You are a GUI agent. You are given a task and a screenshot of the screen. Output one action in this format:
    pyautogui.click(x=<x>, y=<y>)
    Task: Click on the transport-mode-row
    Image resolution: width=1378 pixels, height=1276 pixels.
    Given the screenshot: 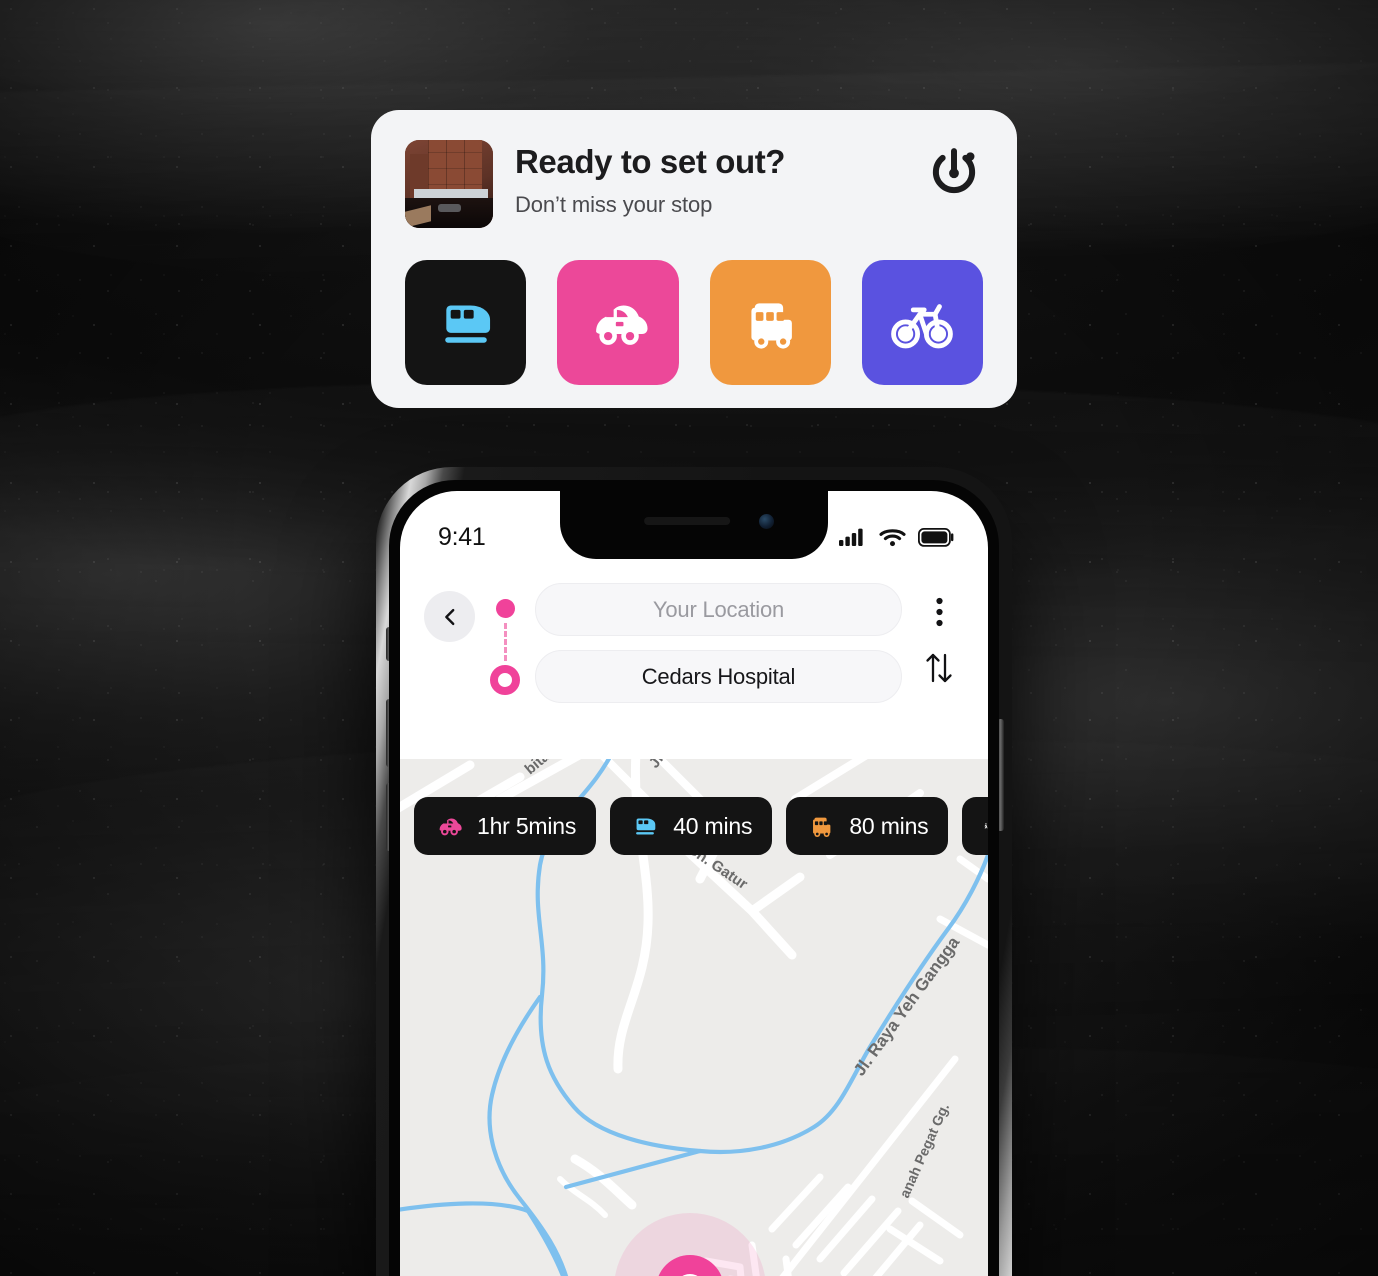 What is the action you would take?
    pyautogui.click(x=694, y=322)
    